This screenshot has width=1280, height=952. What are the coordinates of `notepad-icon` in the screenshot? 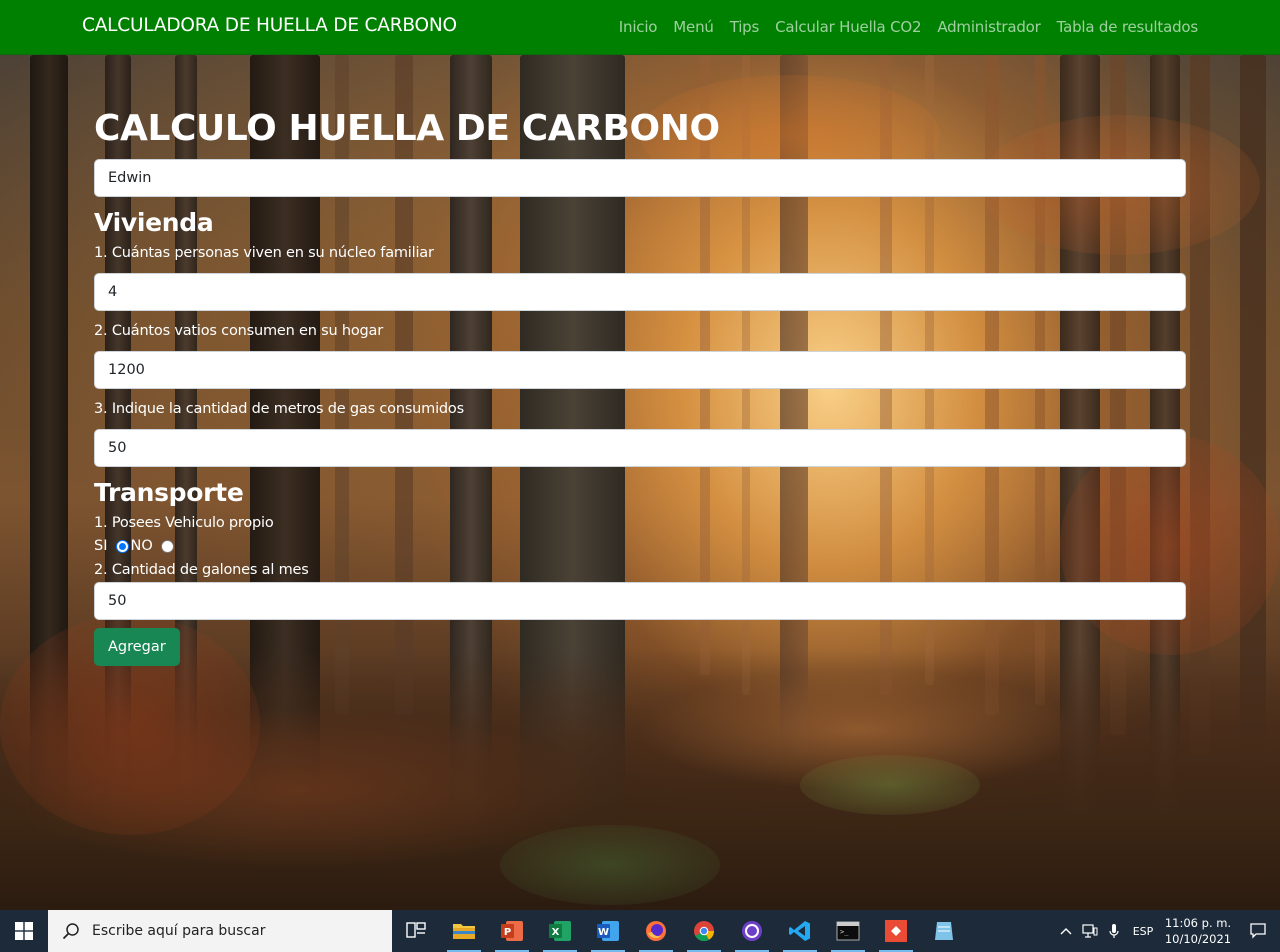 It's located at (944, 931).